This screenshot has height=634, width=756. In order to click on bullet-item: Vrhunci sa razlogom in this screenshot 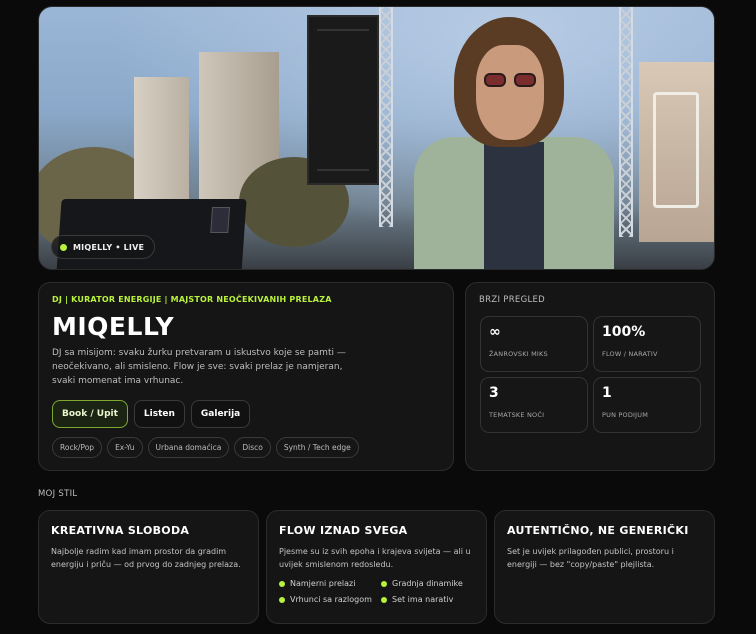, I will do `click(330, 599)`.